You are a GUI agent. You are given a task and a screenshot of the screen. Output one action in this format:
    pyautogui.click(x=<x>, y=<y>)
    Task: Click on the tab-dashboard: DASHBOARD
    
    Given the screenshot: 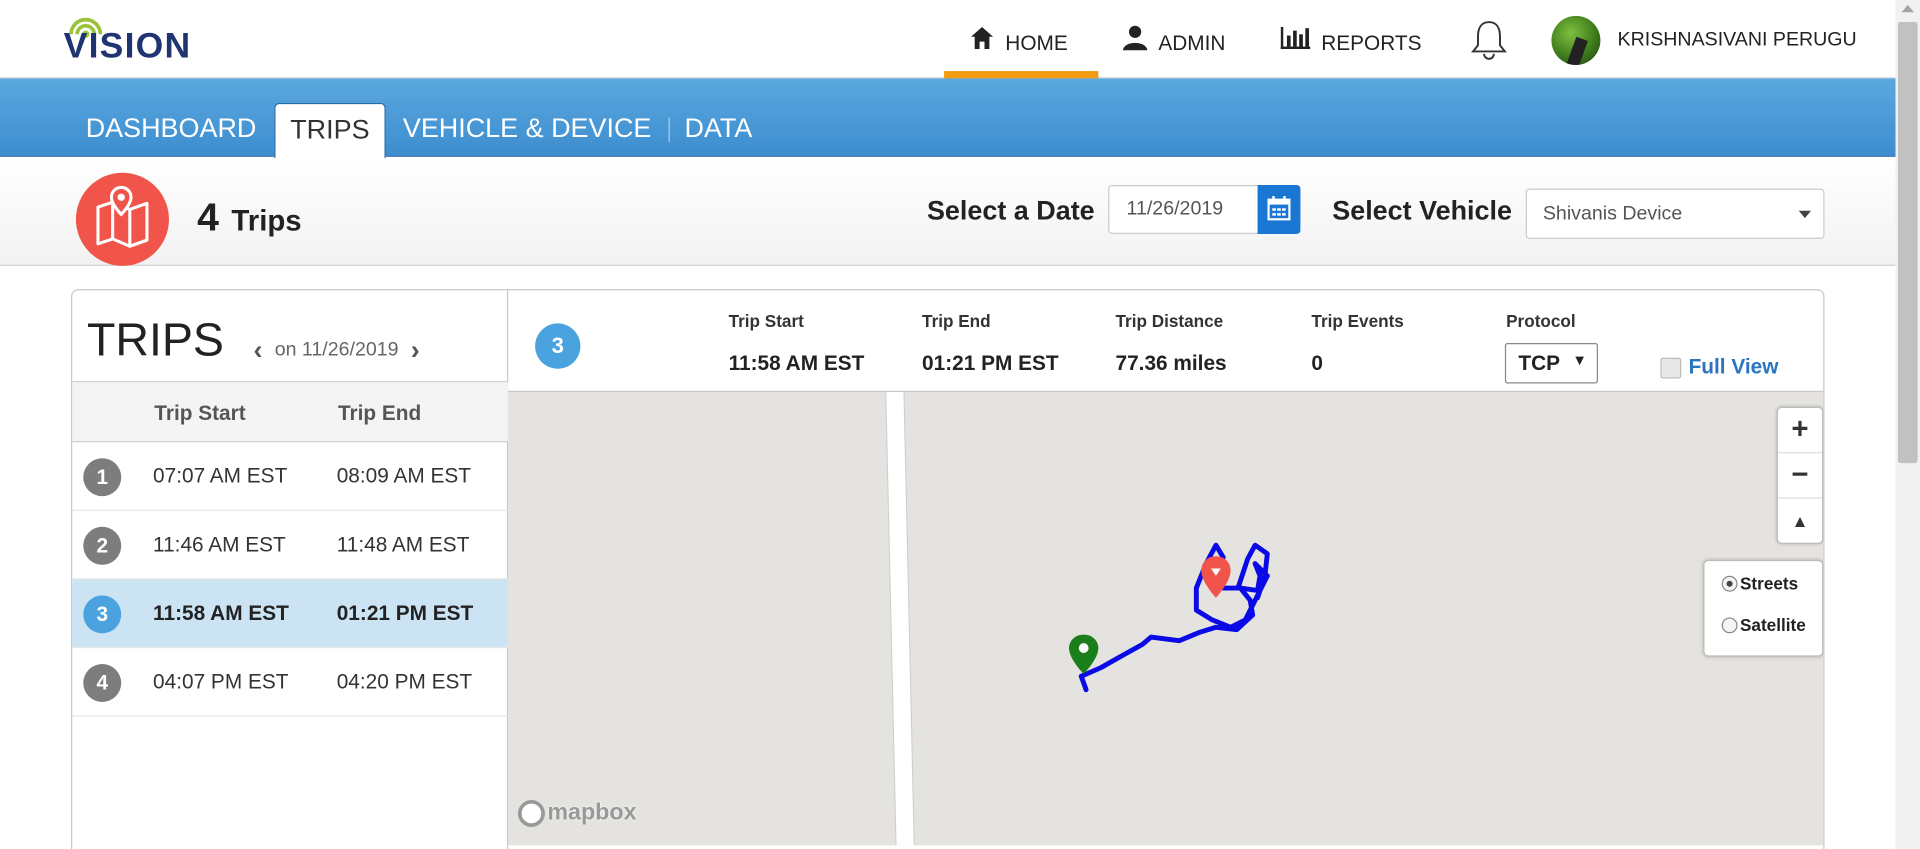 What is the action you would take?
    pyautogui.click(x=171, y=129)
    